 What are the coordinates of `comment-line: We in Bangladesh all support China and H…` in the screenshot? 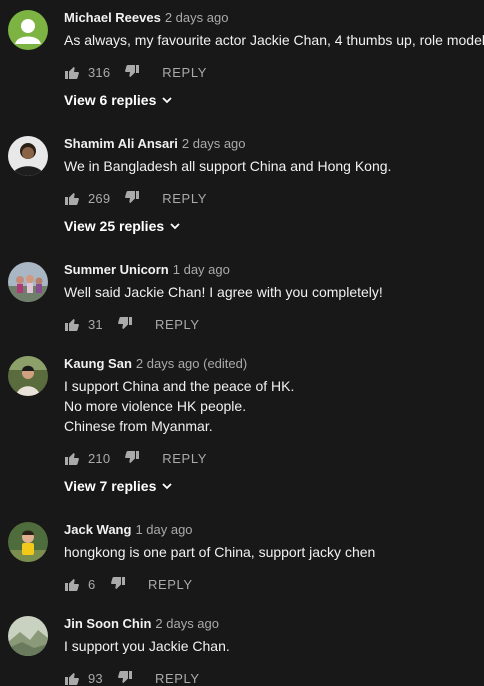 It's located at (228, 166).